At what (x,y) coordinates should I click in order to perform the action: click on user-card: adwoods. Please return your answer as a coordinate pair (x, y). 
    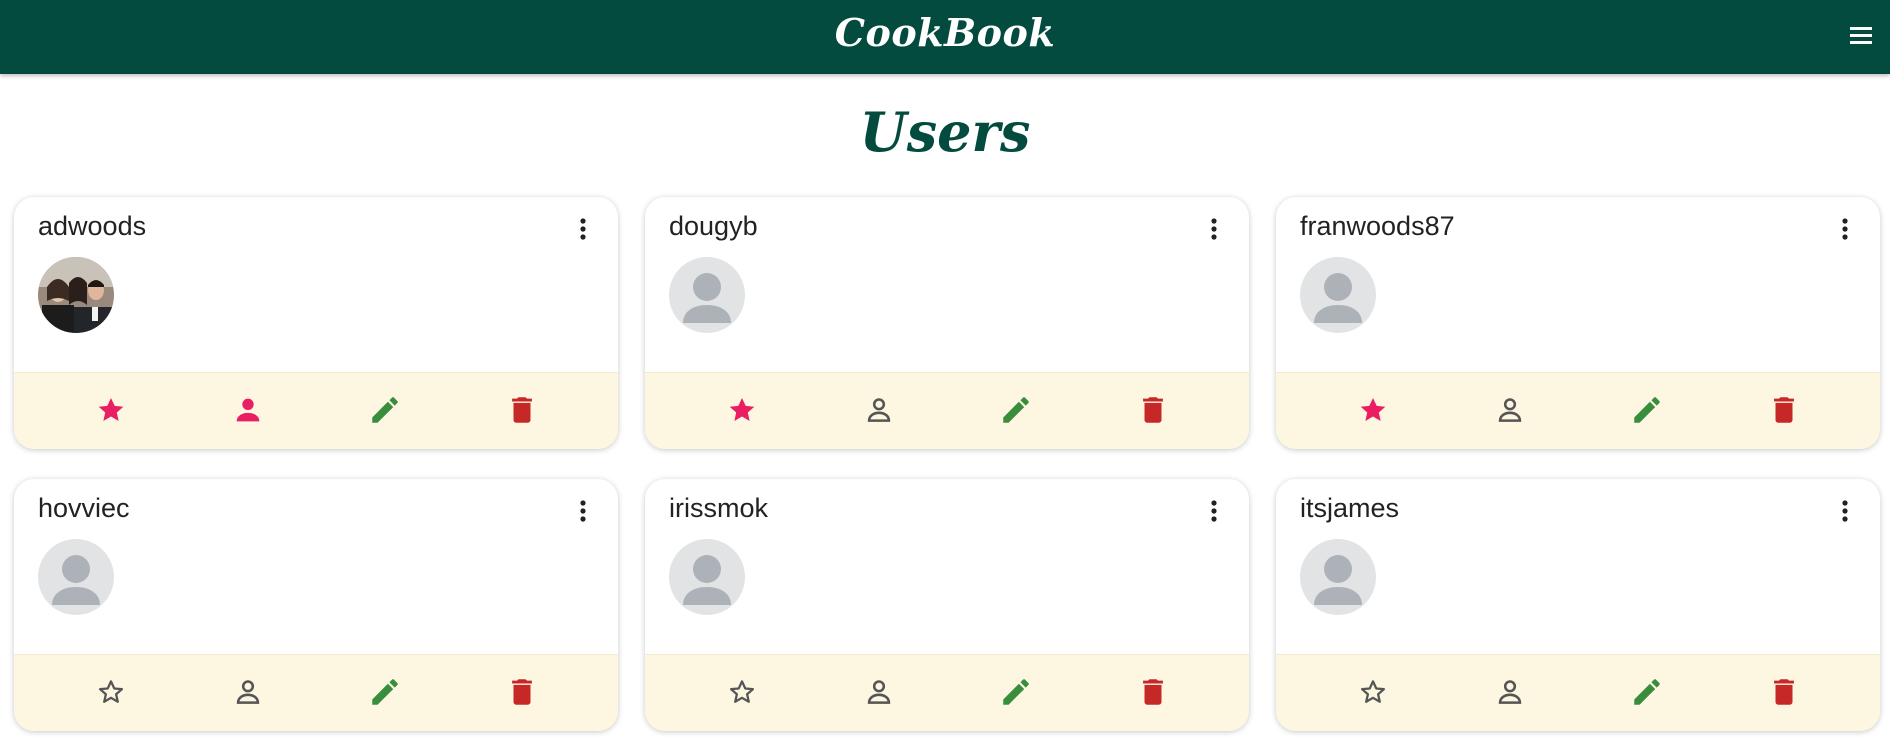
    Looking at the image, I should click on (316, 323).